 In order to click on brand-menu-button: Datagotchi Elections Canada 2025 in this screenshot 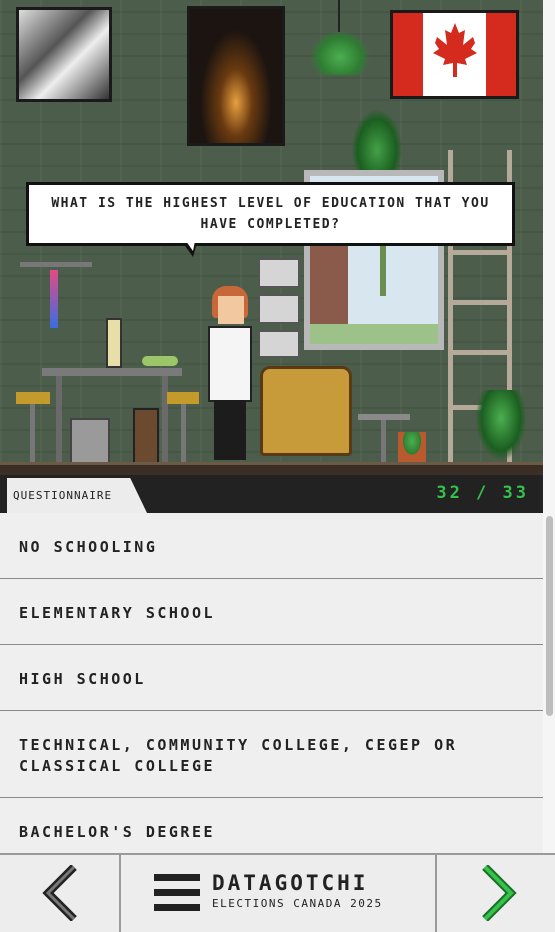, I will do `click(290, 894)`.